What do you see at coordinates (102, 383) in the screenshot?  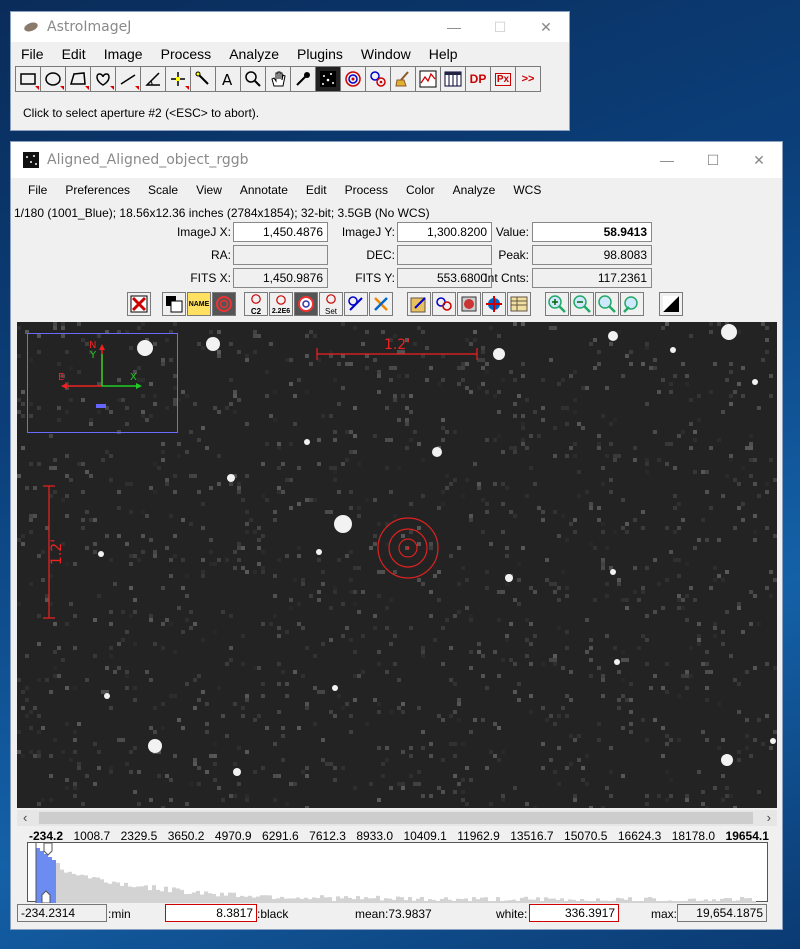 I see `overview-panner: N Y E X` at bounding box center [102, 383].